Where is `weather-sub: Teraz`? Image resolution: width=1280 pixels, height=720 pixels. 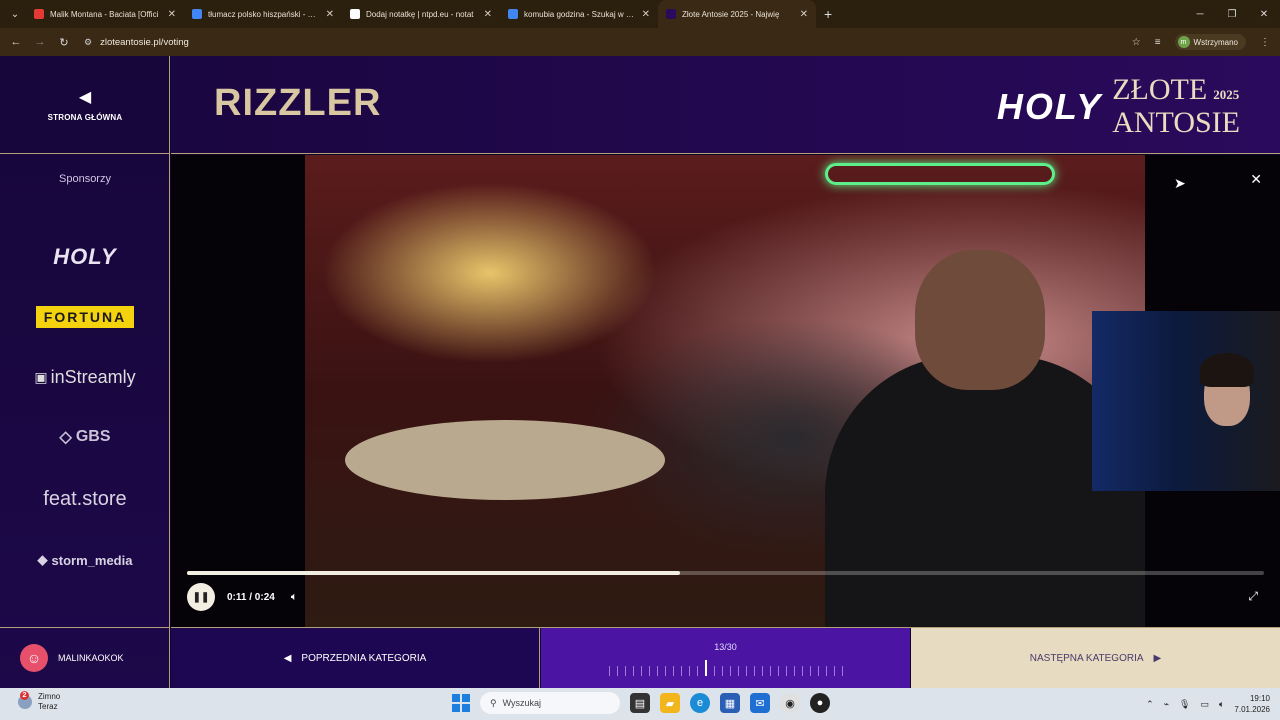 weather-sub: Teraz is located at coordinates (48, 706).